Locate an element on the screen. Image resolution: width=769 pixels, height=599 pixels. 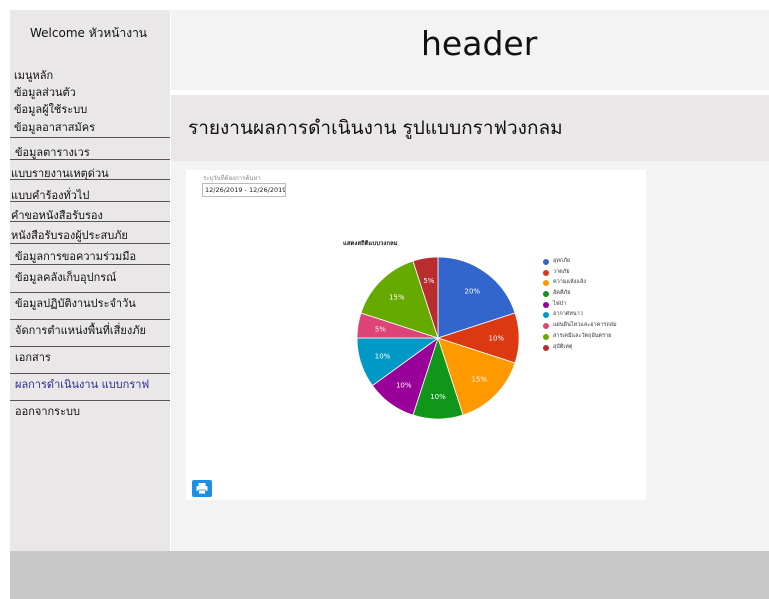
pie-label-5: 10% is located at coordinates (383, 357).